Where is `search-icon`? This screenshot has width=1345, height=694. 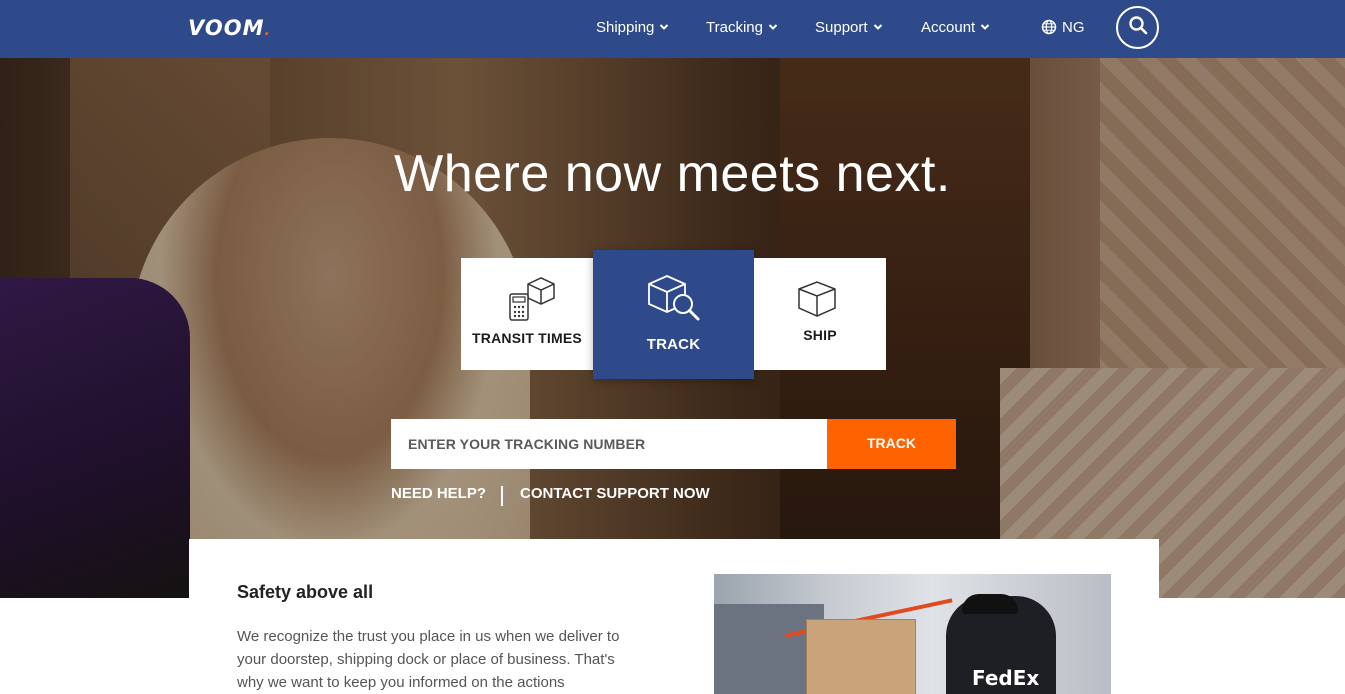
search-icon is located at coordinates (1138, 27).